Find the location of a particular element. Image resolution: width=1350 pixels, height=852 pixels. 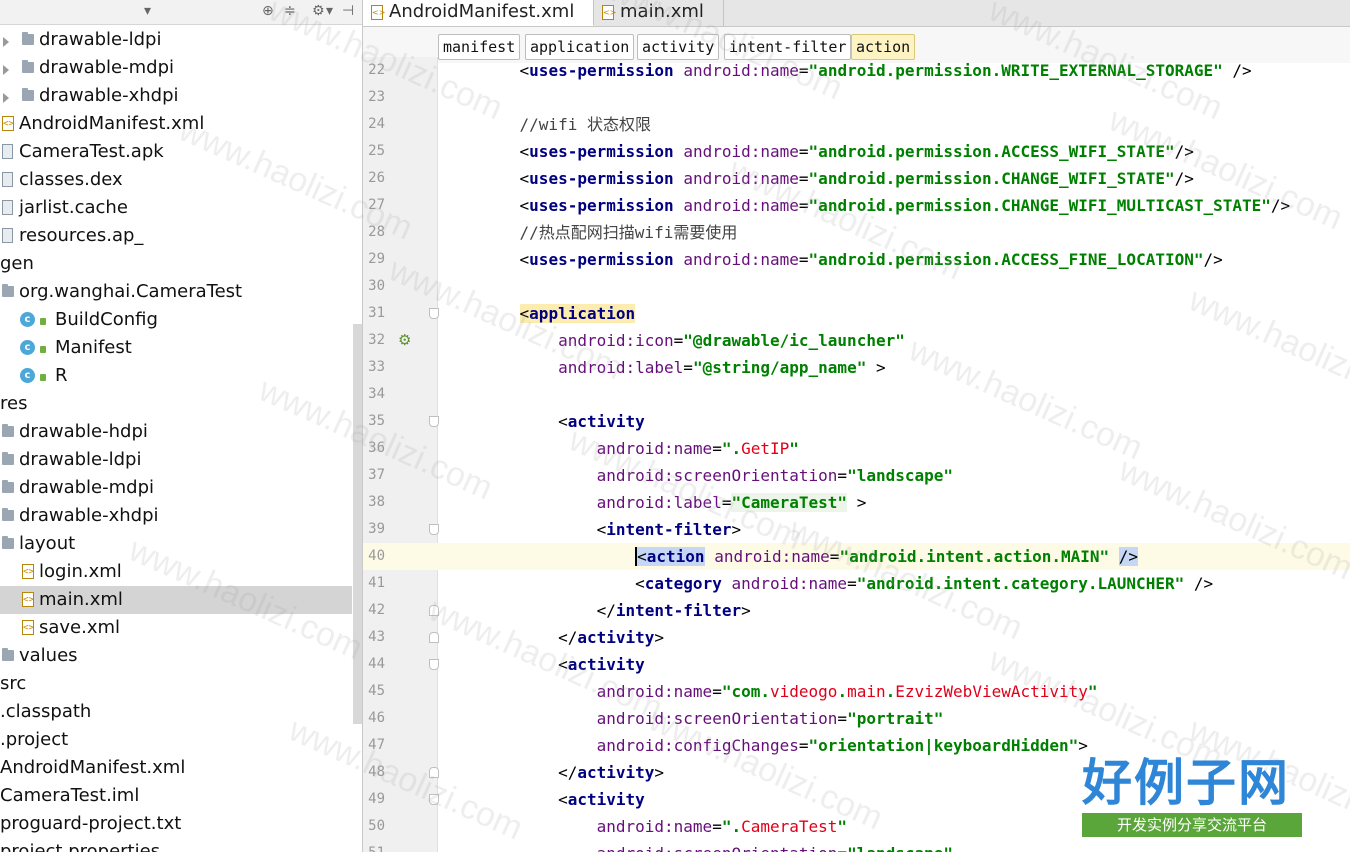

code-line: 36 android:name=".GetIP" is located at coordinates (856, 448).